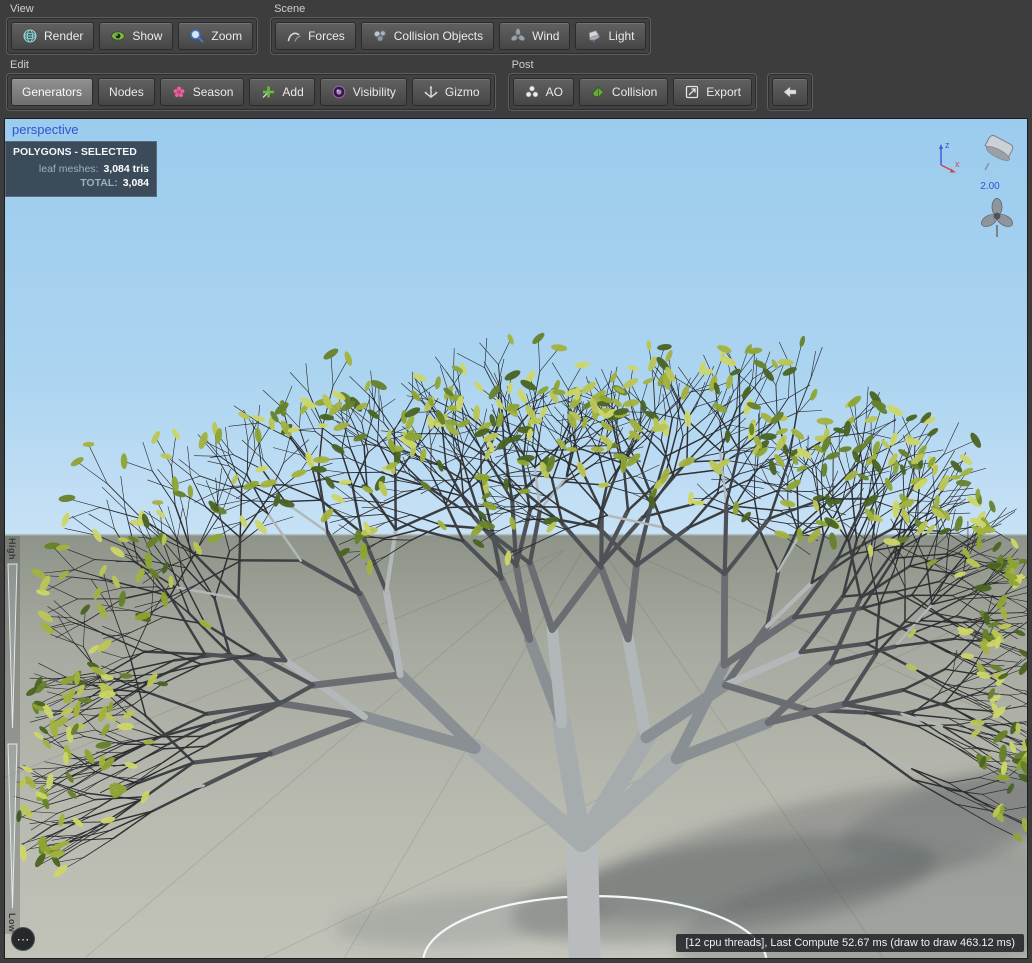  Describe the element at coordinates (45, 129) in the screenshot. I see `camera-label: perspective` at that location.